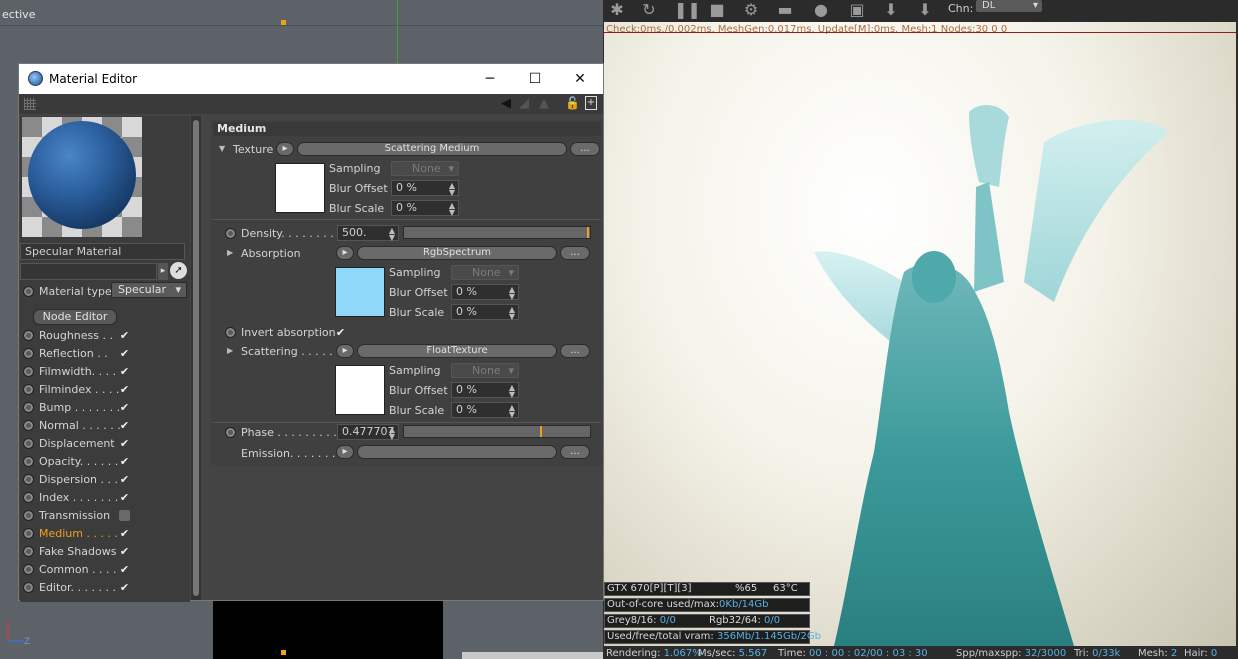  What do you see at coordinates (506, 103) in the screenshot?
I see `back-arrow-icon: ◀` at bounding box center [506, 103].